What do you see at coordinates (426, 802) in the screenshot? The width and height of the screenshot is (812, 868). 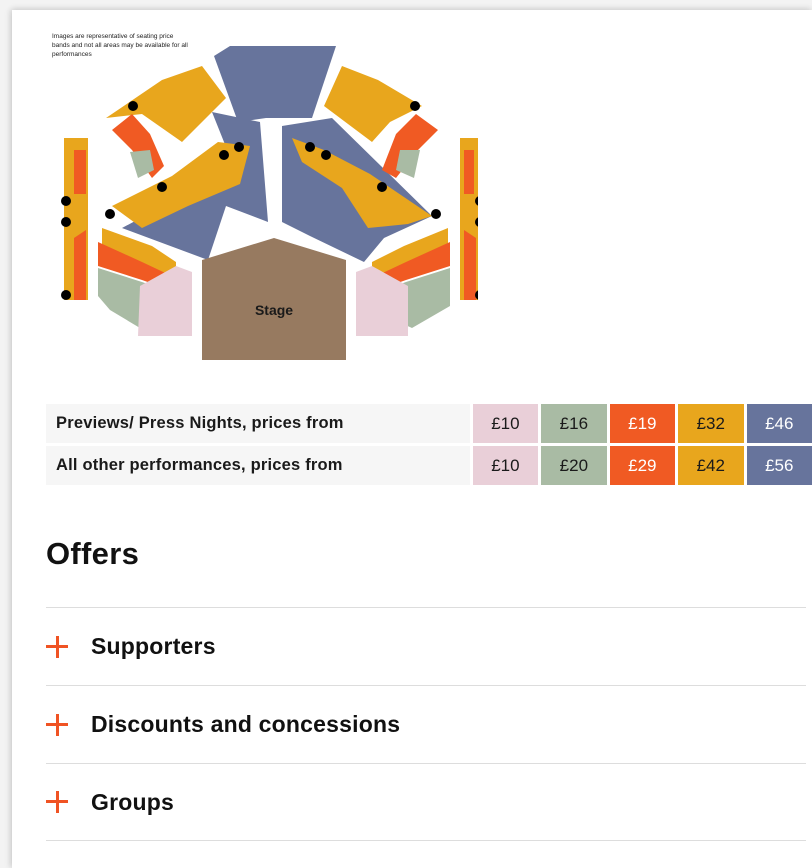 I see `accordion-item-groups: Groups` at bounding box center [426, 802].